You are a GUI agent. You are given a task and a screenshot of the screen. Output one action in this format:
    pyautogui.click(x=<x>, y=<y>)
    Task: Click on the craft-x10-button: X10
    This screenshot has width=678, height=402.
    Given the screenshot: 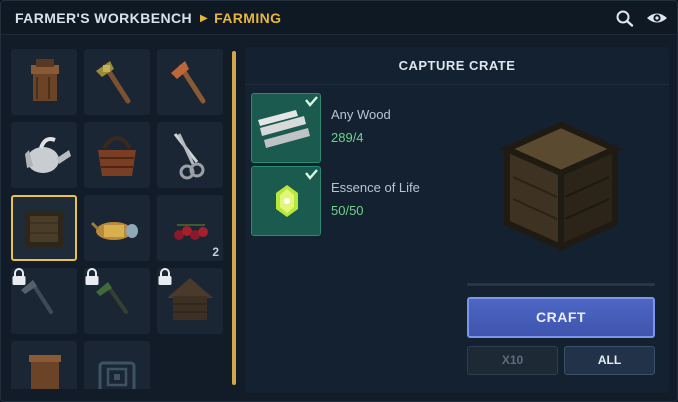 What is the action you would take?
    pyautogui.click(x=512, y=360)
    